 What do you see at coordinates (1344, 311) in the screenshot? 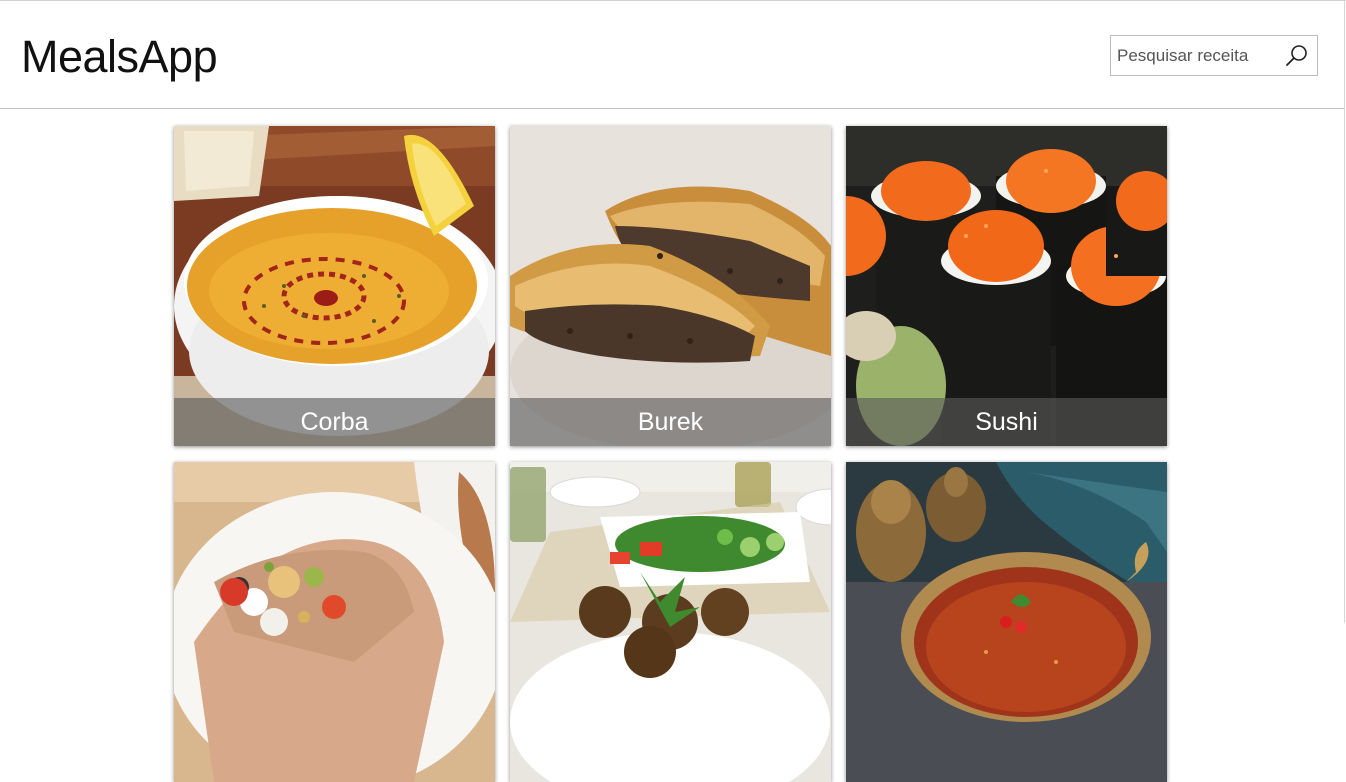
I see `scrollbar-edge` at bounding box center [1344, 311].